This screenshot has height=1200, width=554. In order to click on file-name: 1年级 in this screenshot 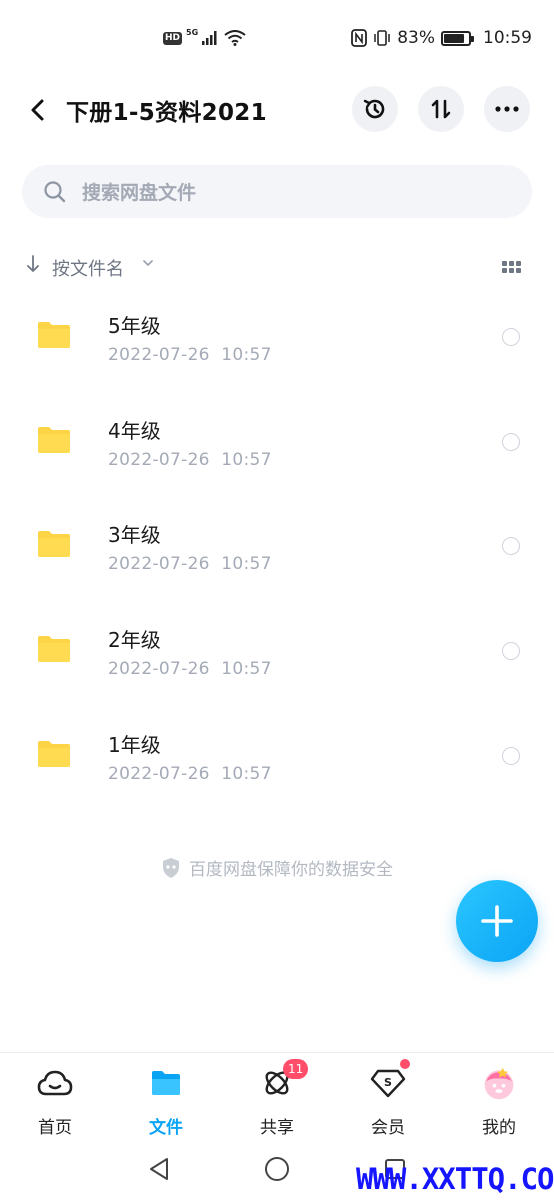, I will do `click(134, 744)`.